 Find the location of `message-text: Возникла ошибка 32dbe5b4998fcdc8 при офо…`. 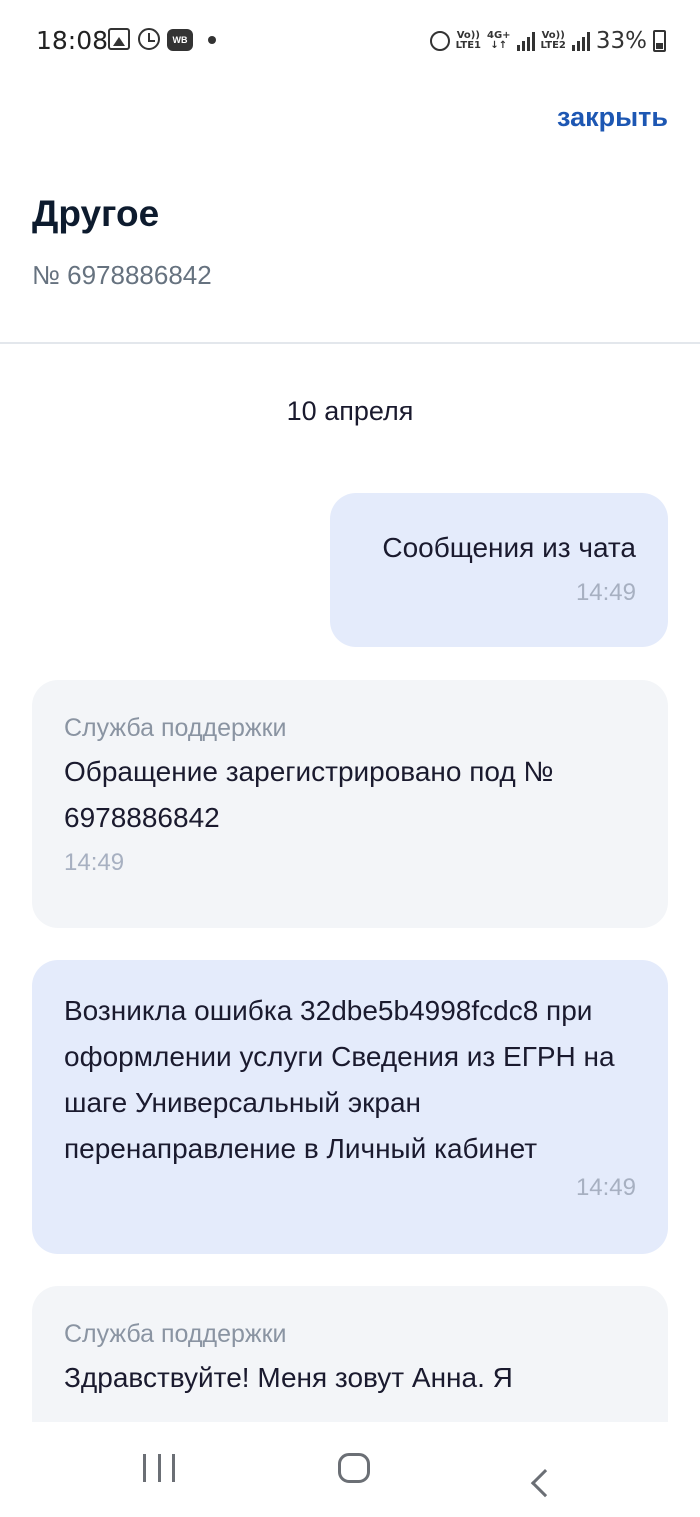

message-text: Возникла ошибка 32dbe5b4998fcdc8 при офо… is located at coordinates (339, 1079).